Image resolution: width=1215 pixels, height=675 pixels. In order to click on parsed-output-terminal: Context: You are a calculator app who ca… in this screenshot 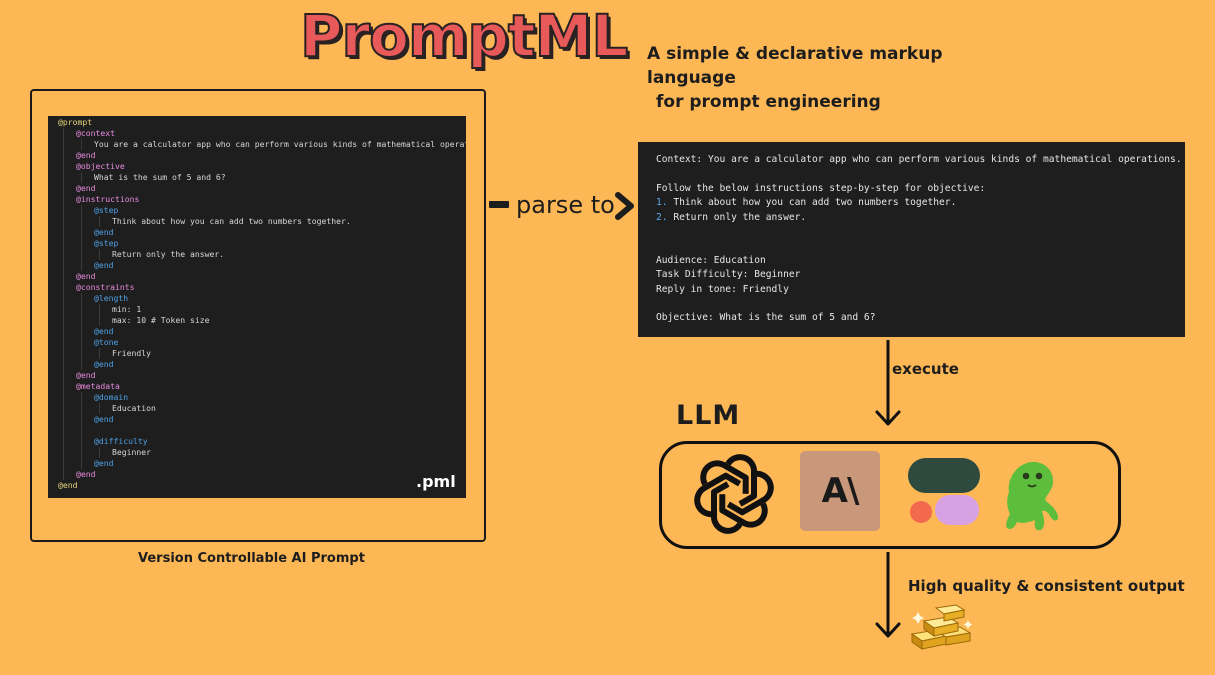, I will do `click(911, 239)`.